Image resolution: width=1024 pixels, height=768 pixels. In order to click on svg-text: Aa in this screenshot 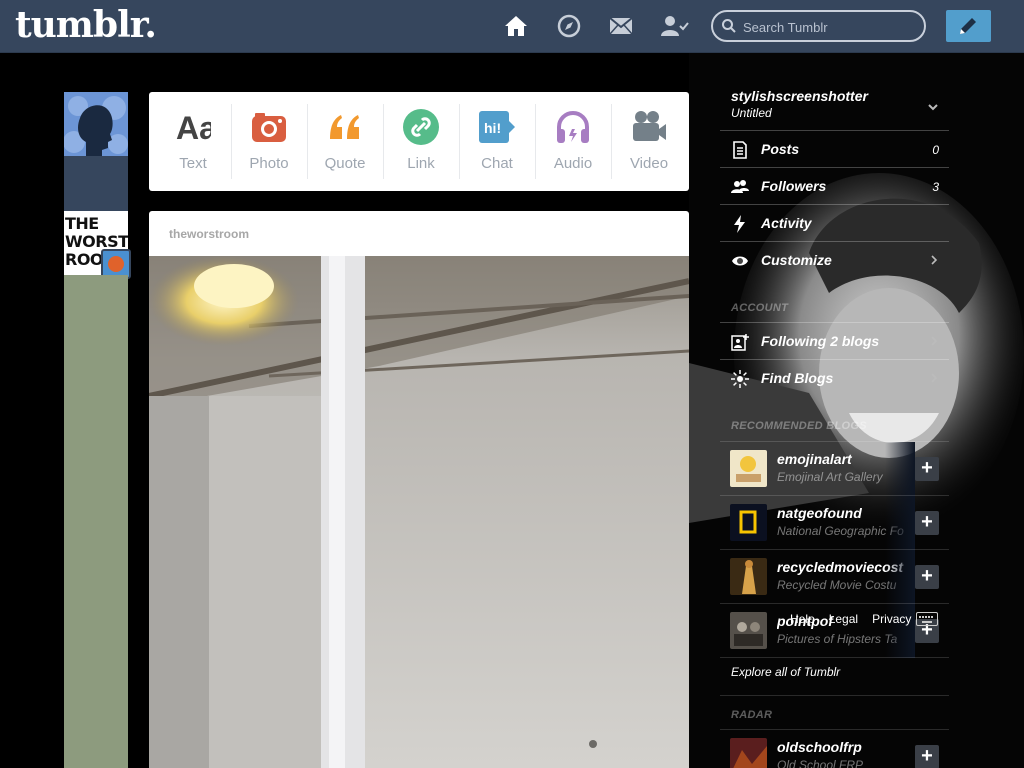, I will do `click(193, 127)`.